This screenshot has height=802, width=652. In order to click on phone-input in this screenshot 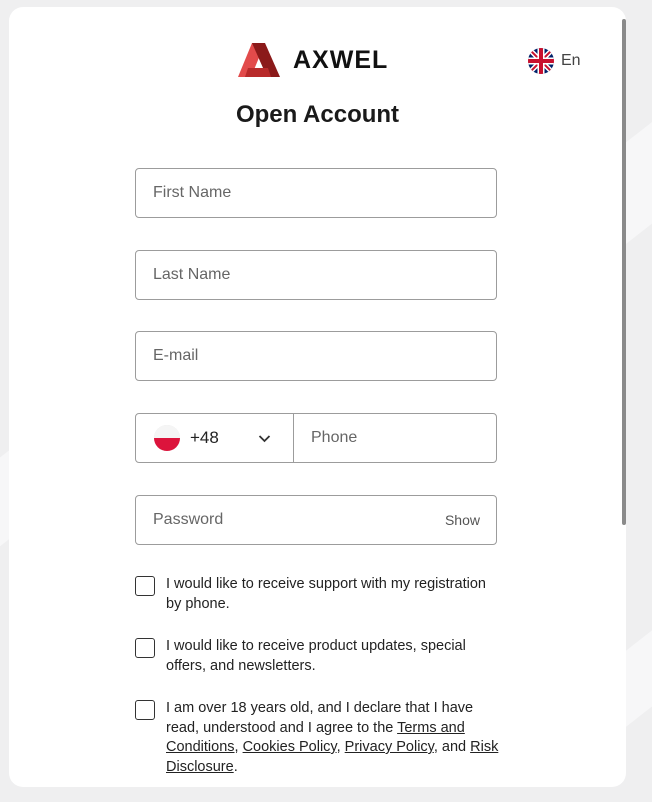, I will do `click(395, 438)`.